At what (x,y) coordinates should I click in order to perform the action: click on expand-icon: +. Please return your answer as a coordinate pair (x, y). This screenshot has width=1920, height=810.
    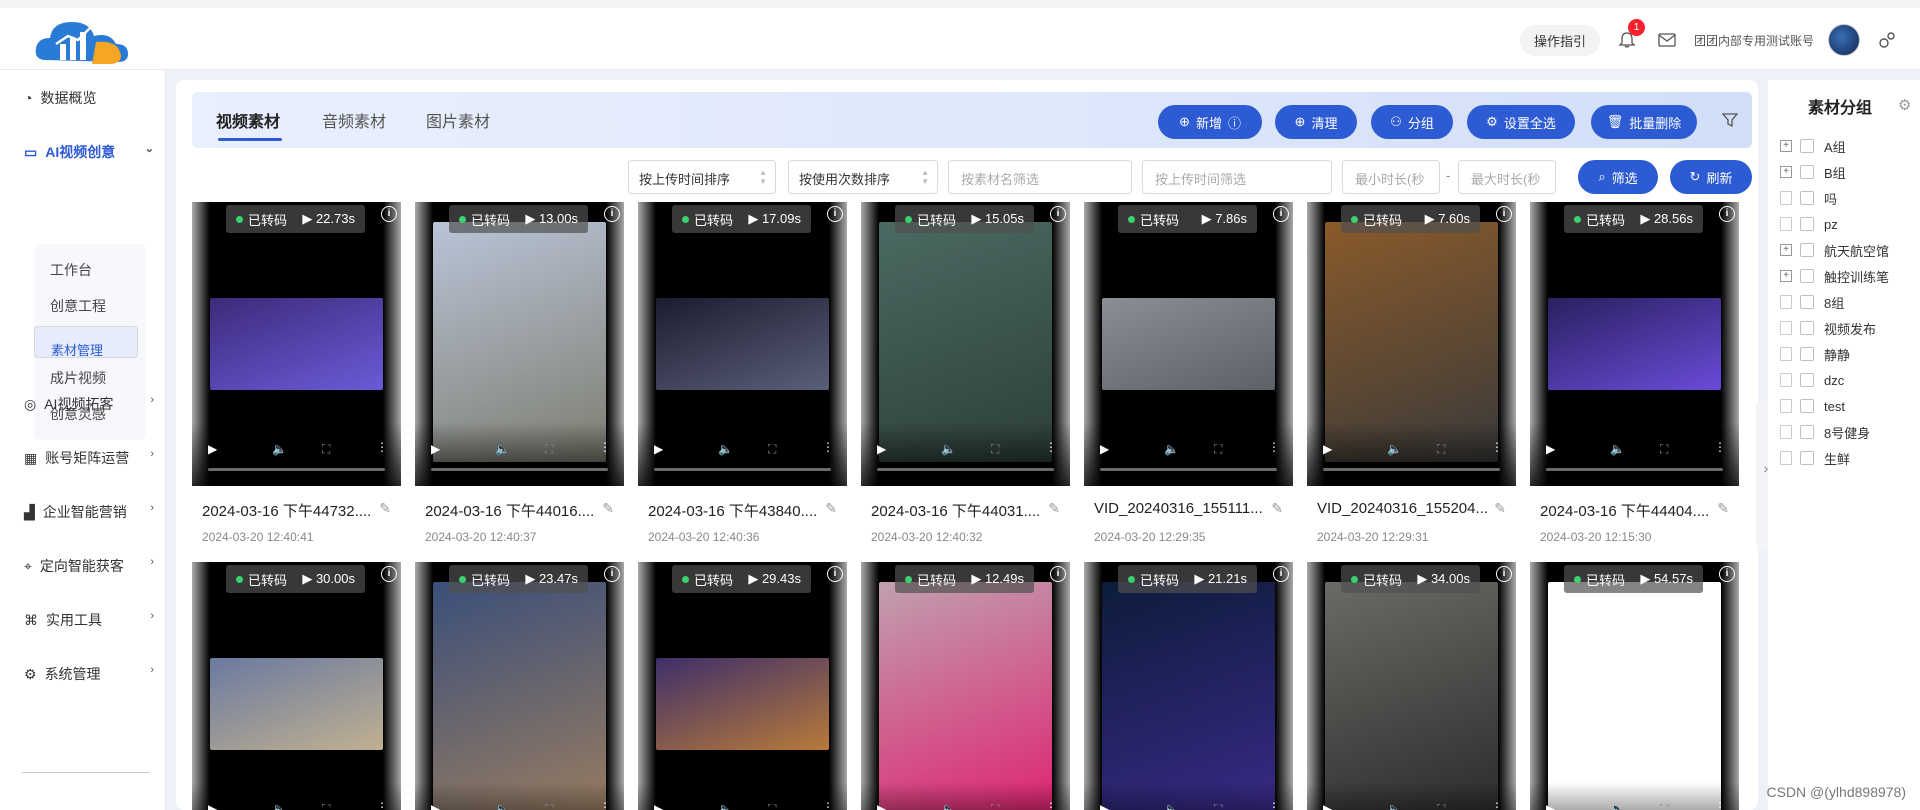
    Looking at the image, I should click on (1786, 250).